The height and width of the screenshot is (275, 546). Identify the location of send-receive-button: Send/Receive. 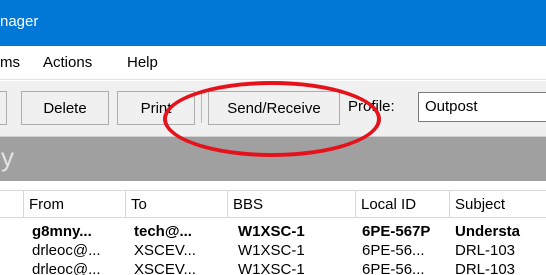
(274, 108).